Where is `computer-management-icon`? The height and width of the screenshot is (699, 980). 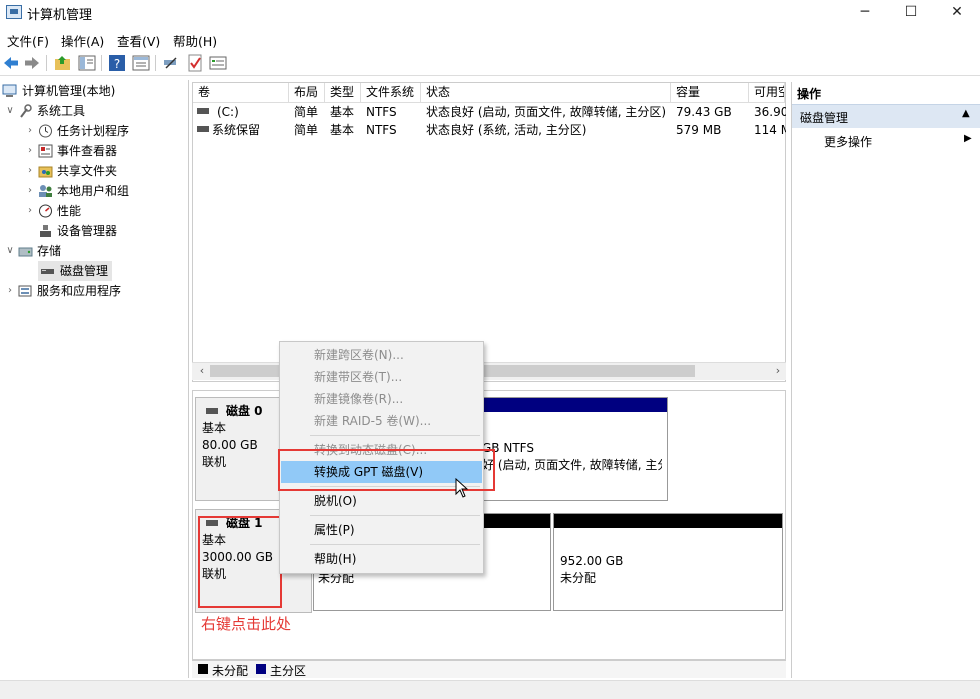 computer-management-icon is located at coordinates (14, 12).